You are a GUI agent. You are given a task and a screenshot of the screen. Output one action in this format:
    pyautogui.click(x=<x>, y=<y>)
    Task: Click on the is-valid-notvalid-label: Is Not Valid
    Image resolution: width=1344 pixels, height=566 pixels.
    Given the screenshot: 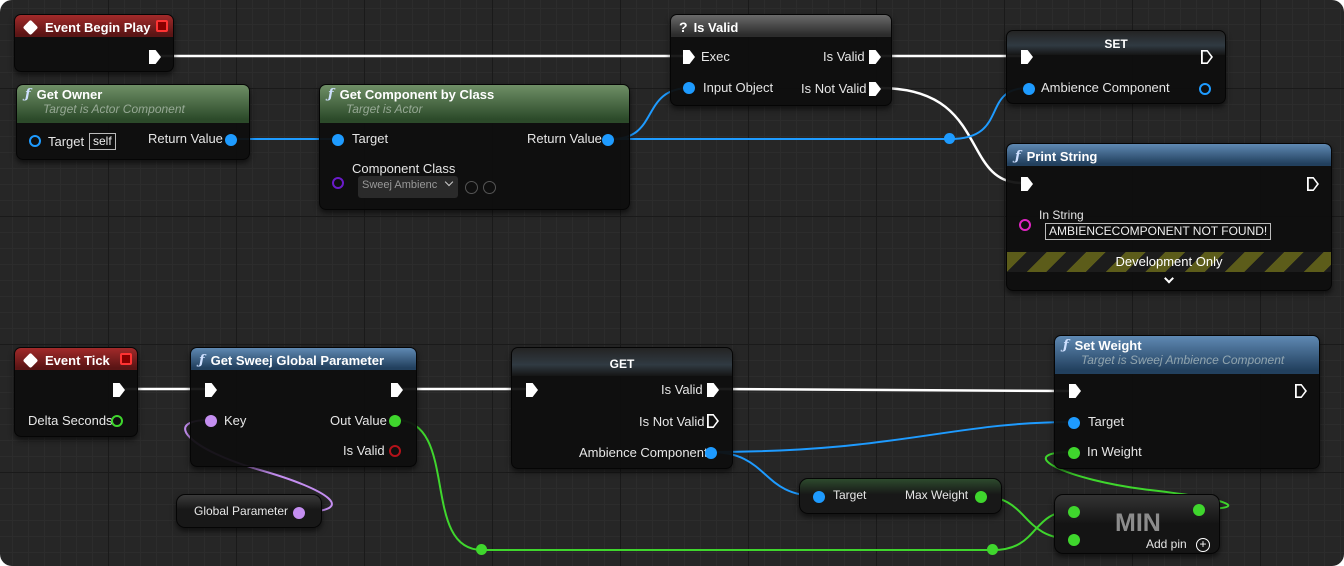 What is the action you would take?
    pyautogui.click(x=834, y=88)
    